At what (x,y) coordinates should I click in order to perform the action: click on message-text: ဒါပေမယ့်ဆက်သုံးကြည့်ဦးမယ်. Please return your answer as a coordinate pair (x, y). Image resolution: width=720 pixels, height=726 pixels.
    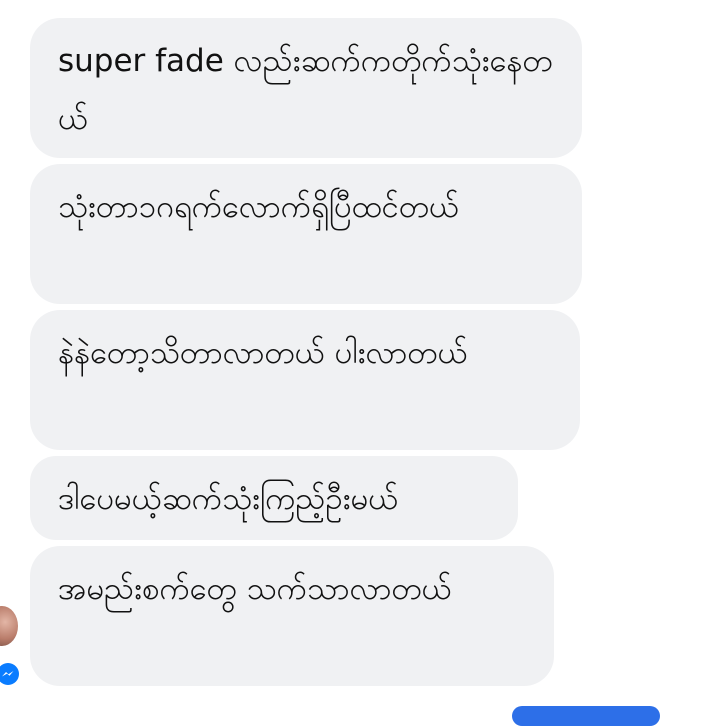
    Looking at the image, I should click on (228, 499).